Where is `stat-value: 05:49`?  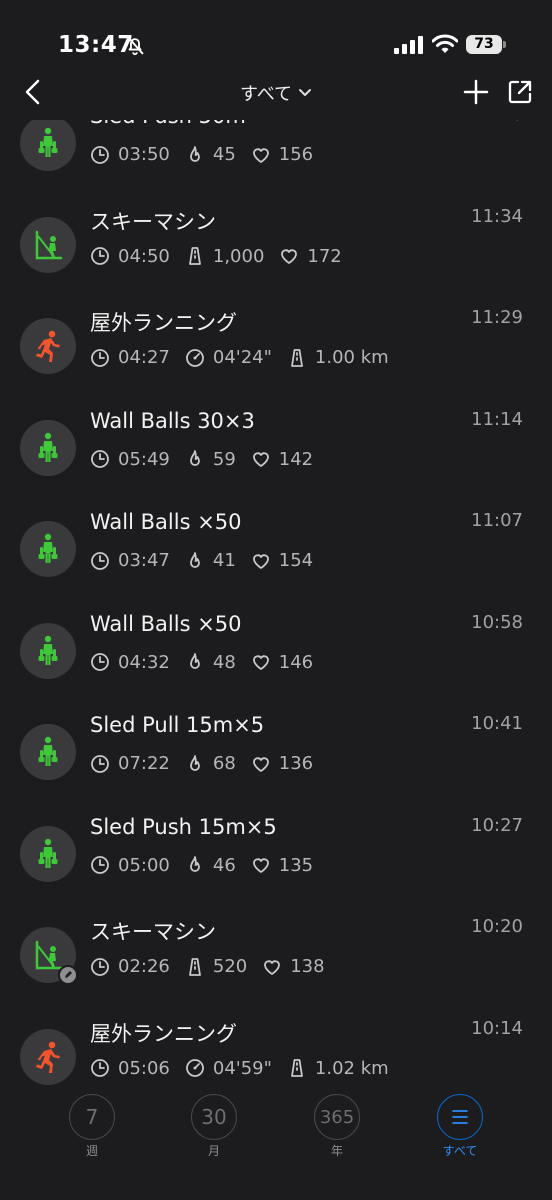 stat-value: 05:49 is located at coordinates (144, 459).